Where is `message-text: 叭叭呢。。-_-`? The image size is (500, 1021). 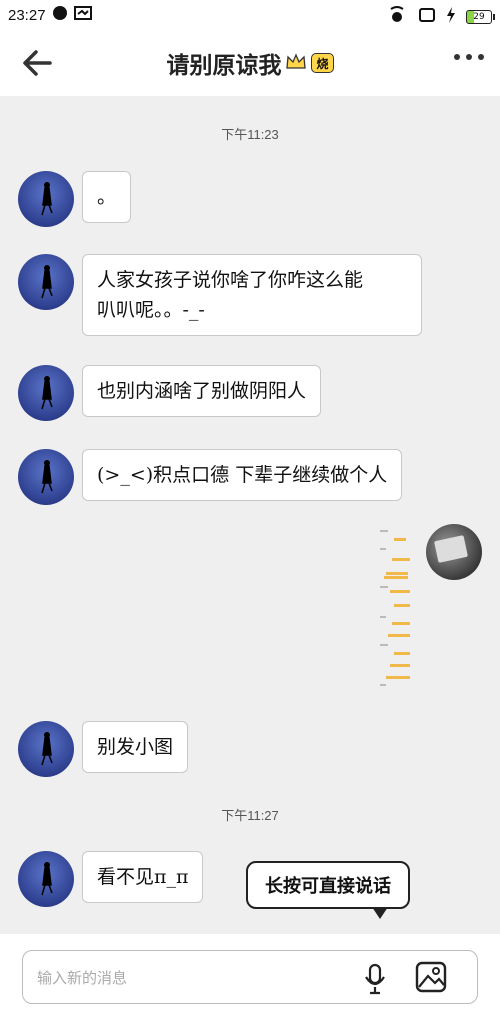
message-text: 叭叭呢。。-_- is located at coordinates (151, 310).